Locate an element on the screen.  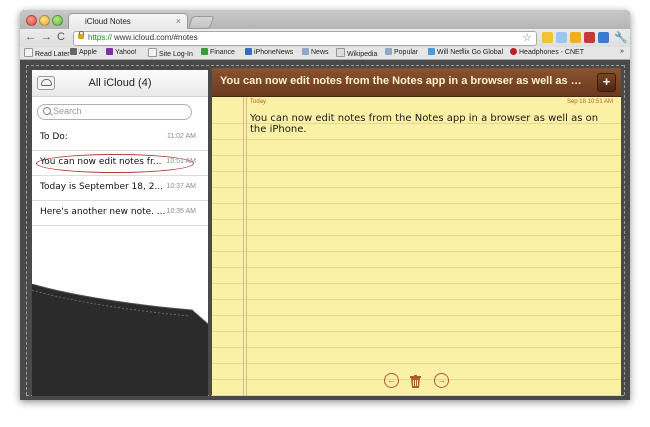
back-arrow-icon: ← is located at coordinates (30, 37).